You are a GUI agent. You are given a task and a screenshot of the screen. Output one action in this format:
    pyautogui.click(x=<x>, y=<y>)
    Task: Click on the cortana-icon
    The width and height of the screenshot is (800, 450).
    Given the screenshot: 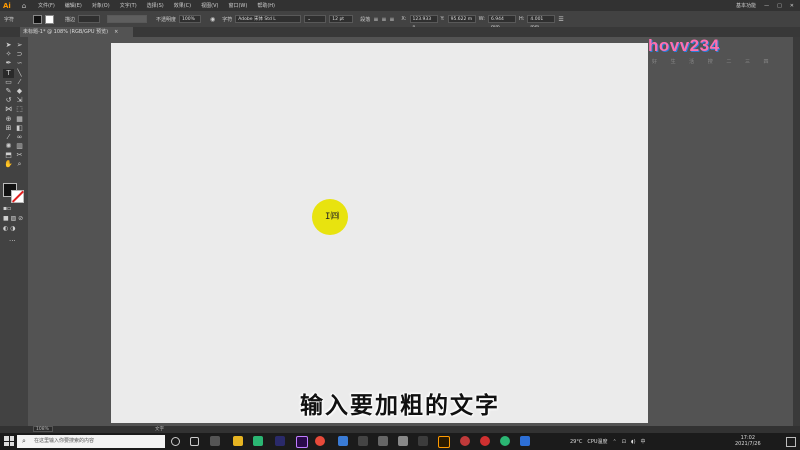 What is the action you would take?
    pyautogui.click(x=175, y=441)
    